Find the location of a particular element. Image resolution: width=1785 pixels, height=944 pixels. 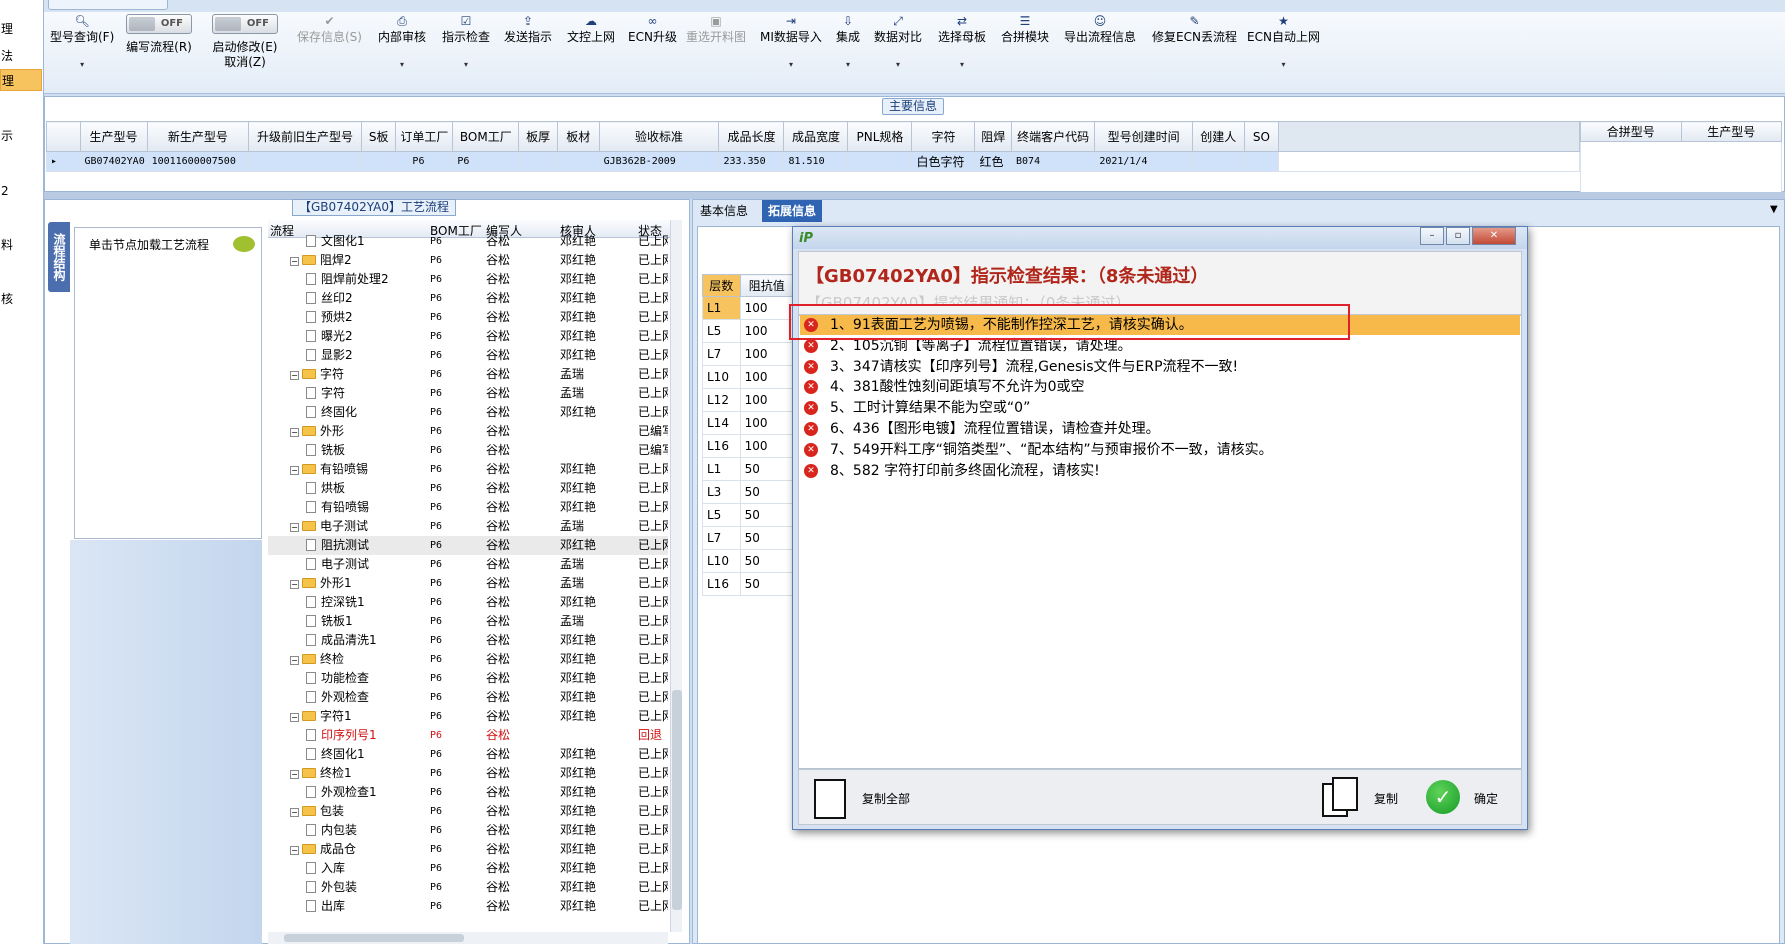

tree-leaf-row: 印序列号1 P6 谷松 回退 is located at coordinates (468, 735).